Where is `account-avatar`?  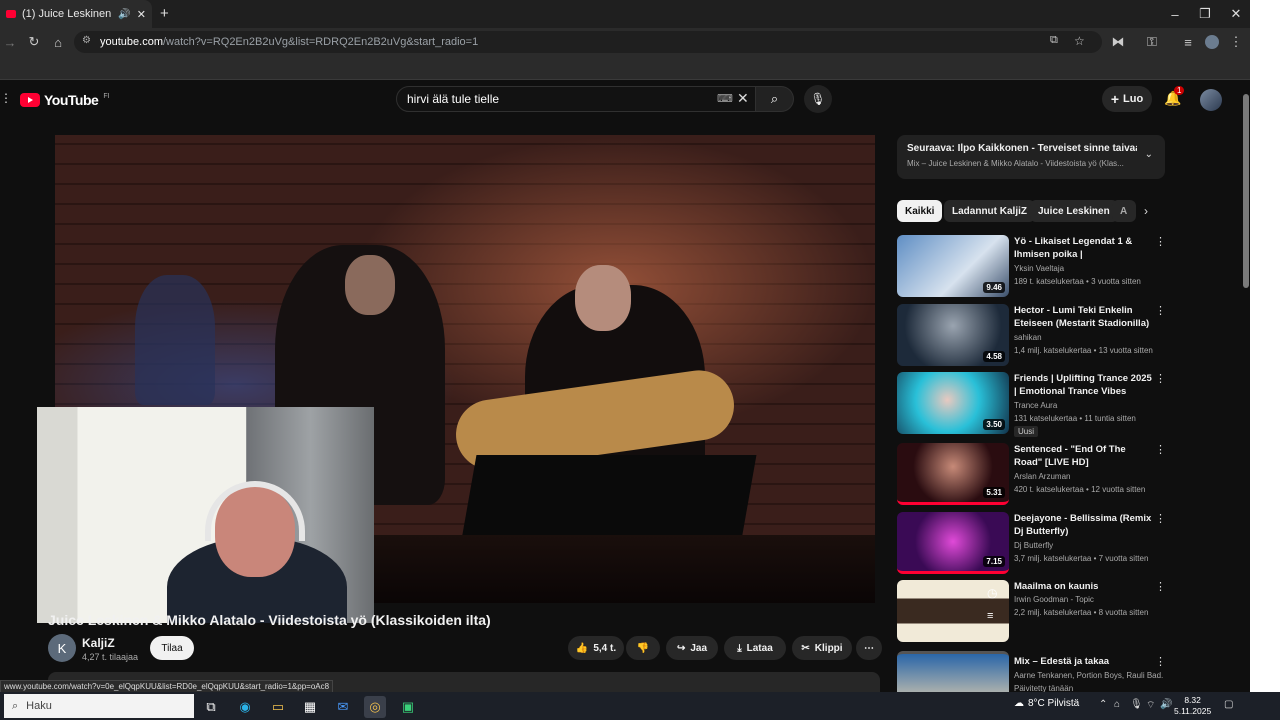 account-avatar is located at coordinates (1211, 100).